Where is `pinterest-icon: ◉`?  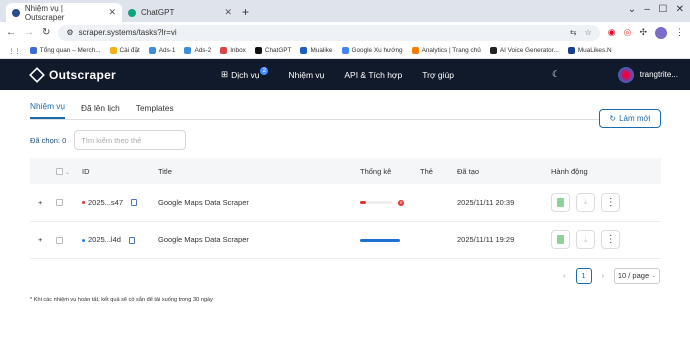
pinterest-icon: ◉ is located at coordinates (612, 32).